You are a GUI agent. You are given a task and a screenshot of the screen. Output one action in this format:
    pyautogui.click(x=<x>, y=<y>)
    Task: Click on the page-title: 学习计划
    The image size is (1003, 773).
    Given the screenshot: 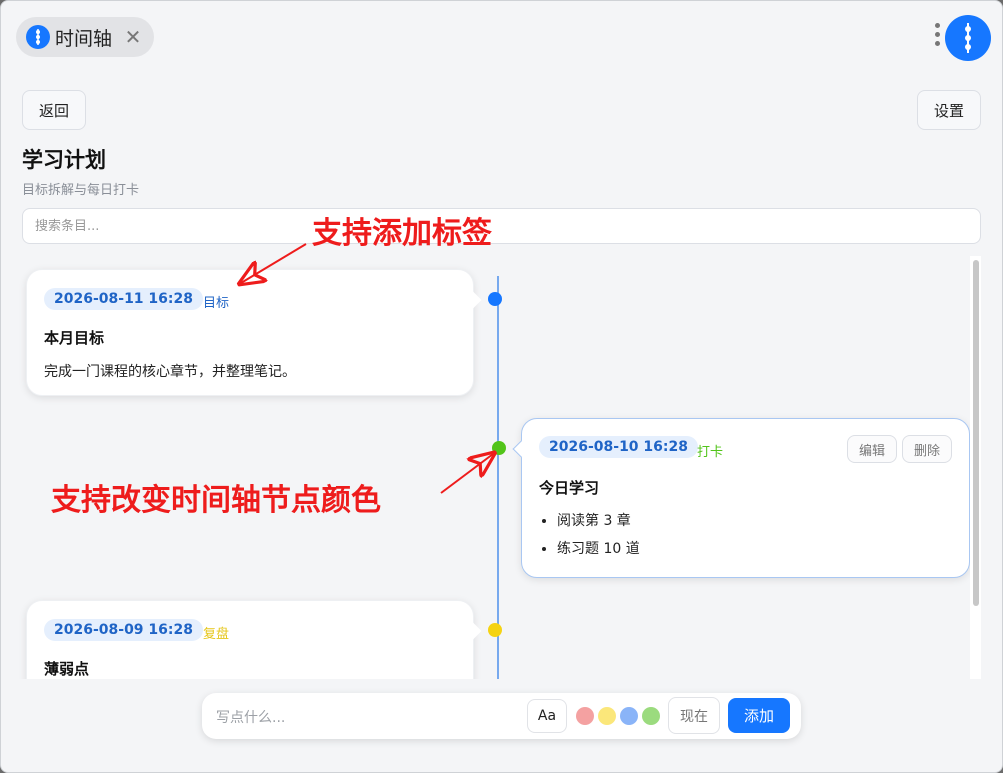 What is the action you would take?
    pyautogui.click(x=64, y=160)
    